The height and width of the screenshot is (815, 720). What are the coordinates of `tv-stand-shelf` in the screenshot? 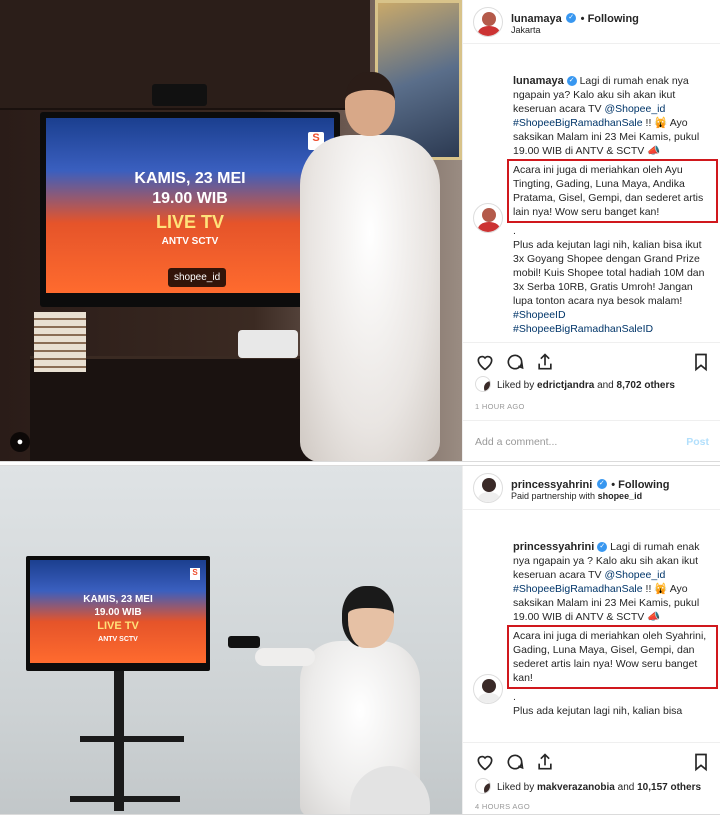 It's located at (132, 739).